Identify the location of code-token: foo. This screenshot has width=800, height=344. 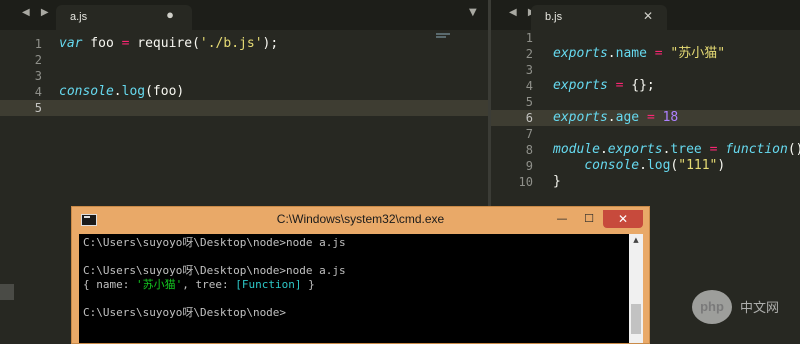
(102, 43).